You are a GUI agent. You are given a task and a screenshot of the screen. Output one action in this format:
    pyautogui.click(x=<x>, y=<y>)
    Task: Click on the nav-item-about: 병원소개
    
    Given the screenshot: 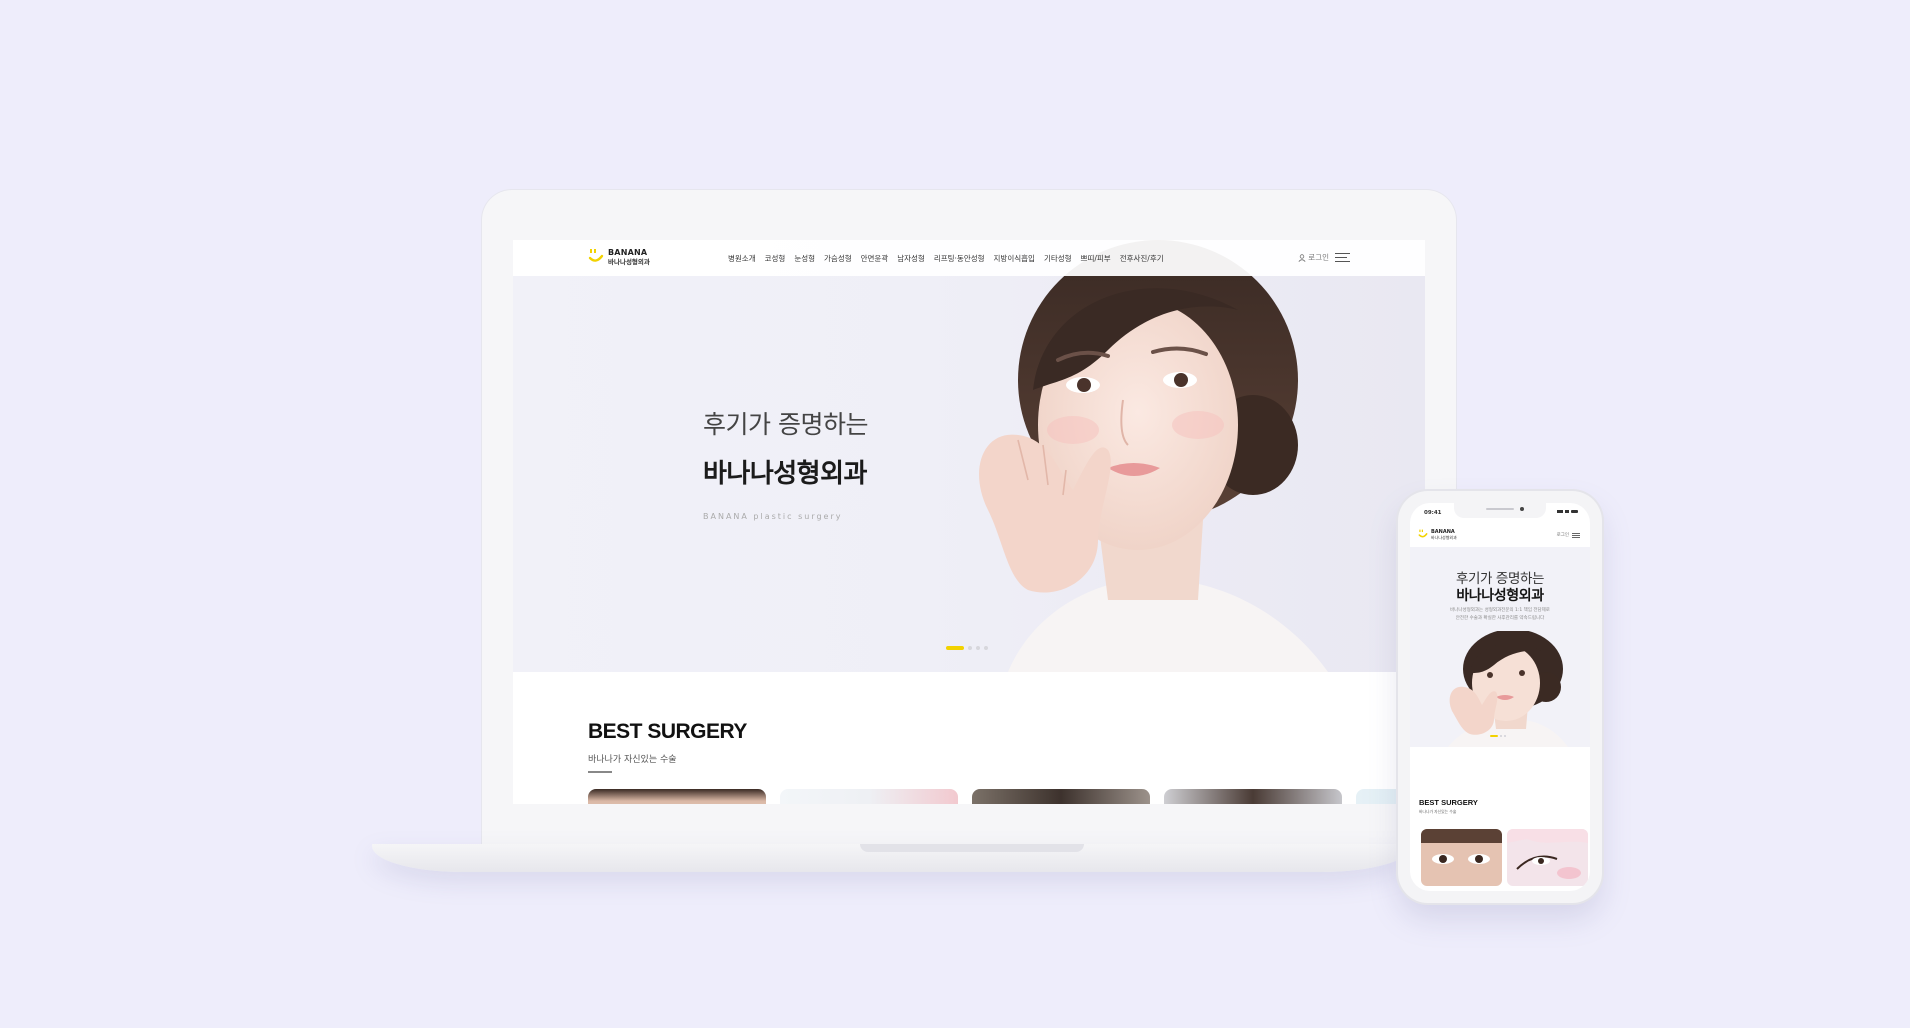 What is the action you would take?
    pyautogui.click(x=742, y=258)
    